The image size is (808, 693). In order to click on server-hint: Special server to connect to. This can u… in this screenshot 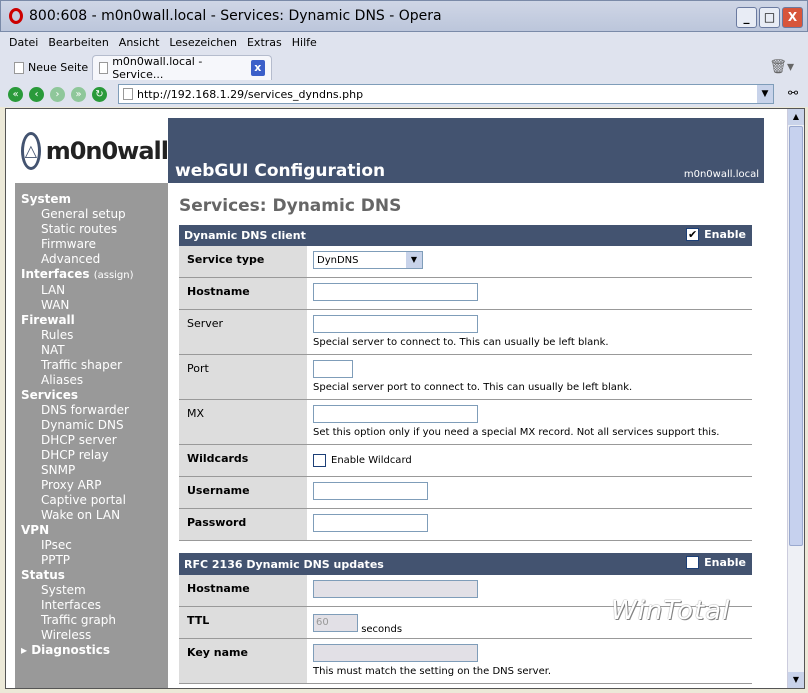, I will do `click(461, 342)`.